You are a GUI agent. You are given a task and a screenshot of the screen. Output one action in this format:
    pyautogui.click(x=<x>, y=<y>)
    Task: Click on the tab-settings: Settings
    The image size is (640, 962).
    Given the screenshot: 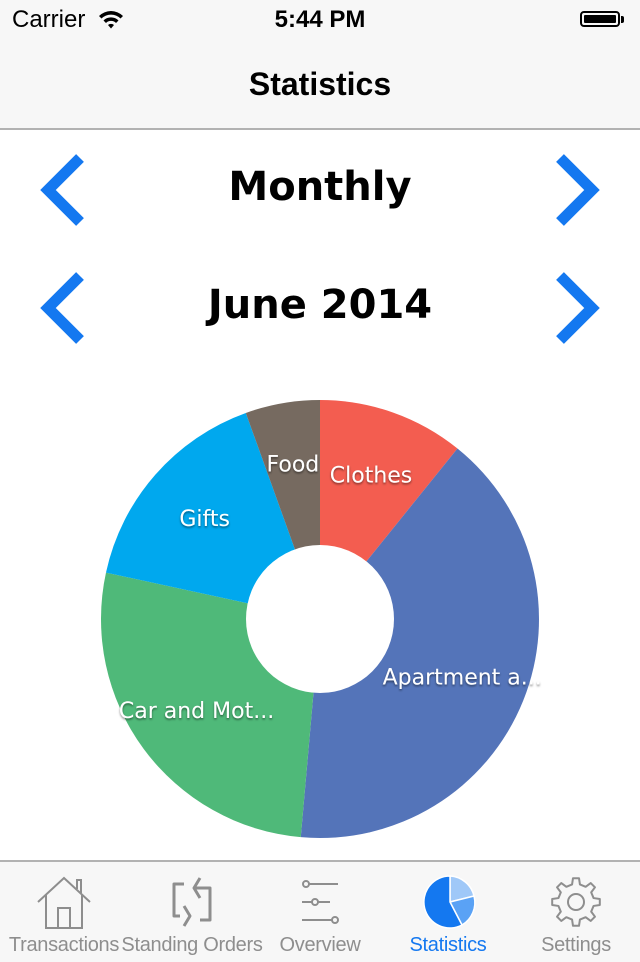 What is the action you would take?
    pyautogui.click(x=576, y=912)
    